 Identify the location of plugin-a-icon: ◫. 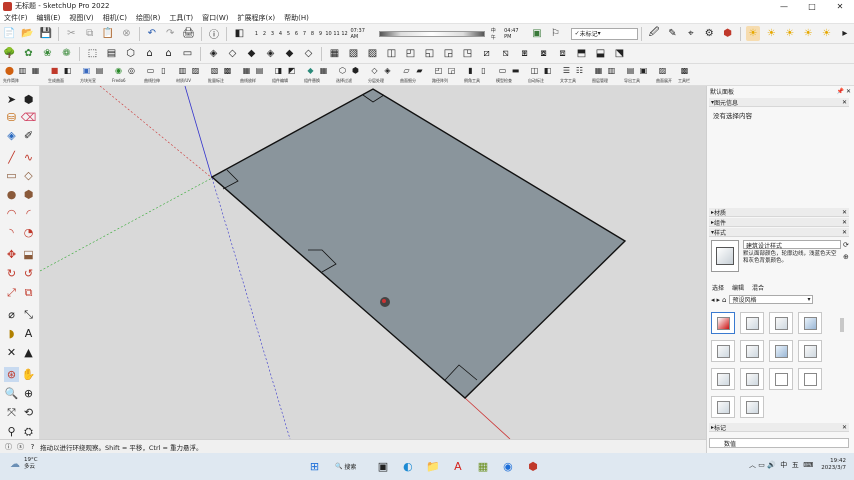
(391, 53).